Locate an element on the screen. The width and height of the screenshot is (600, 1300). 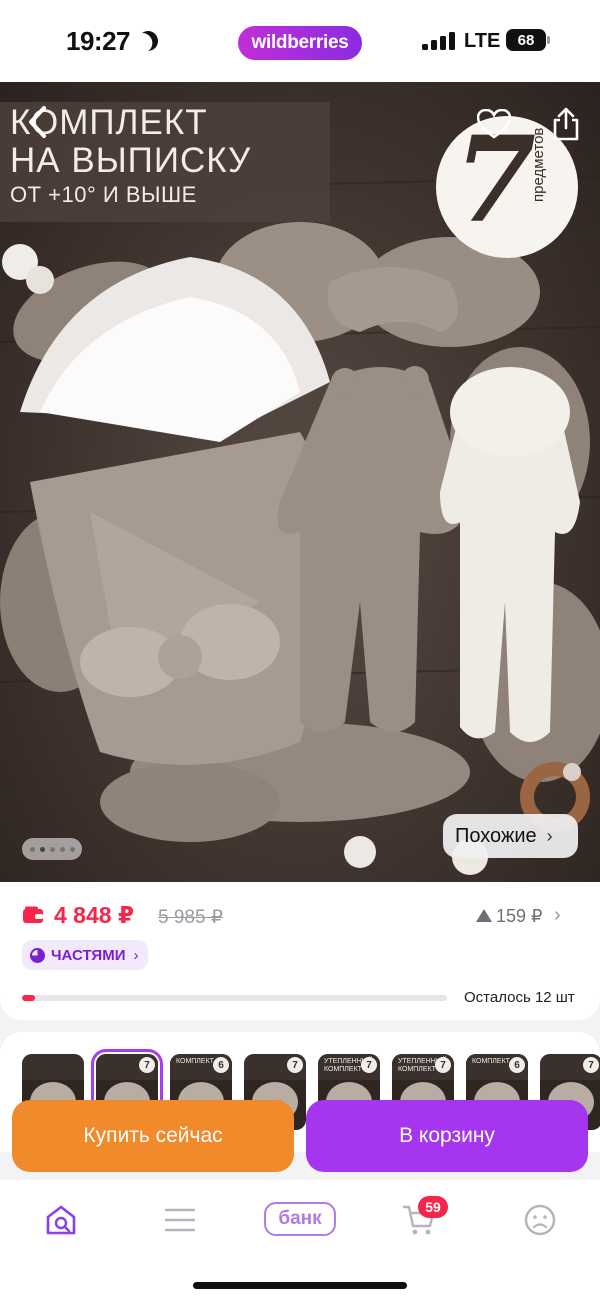
battery-tip is located at coordinates (548, 40).